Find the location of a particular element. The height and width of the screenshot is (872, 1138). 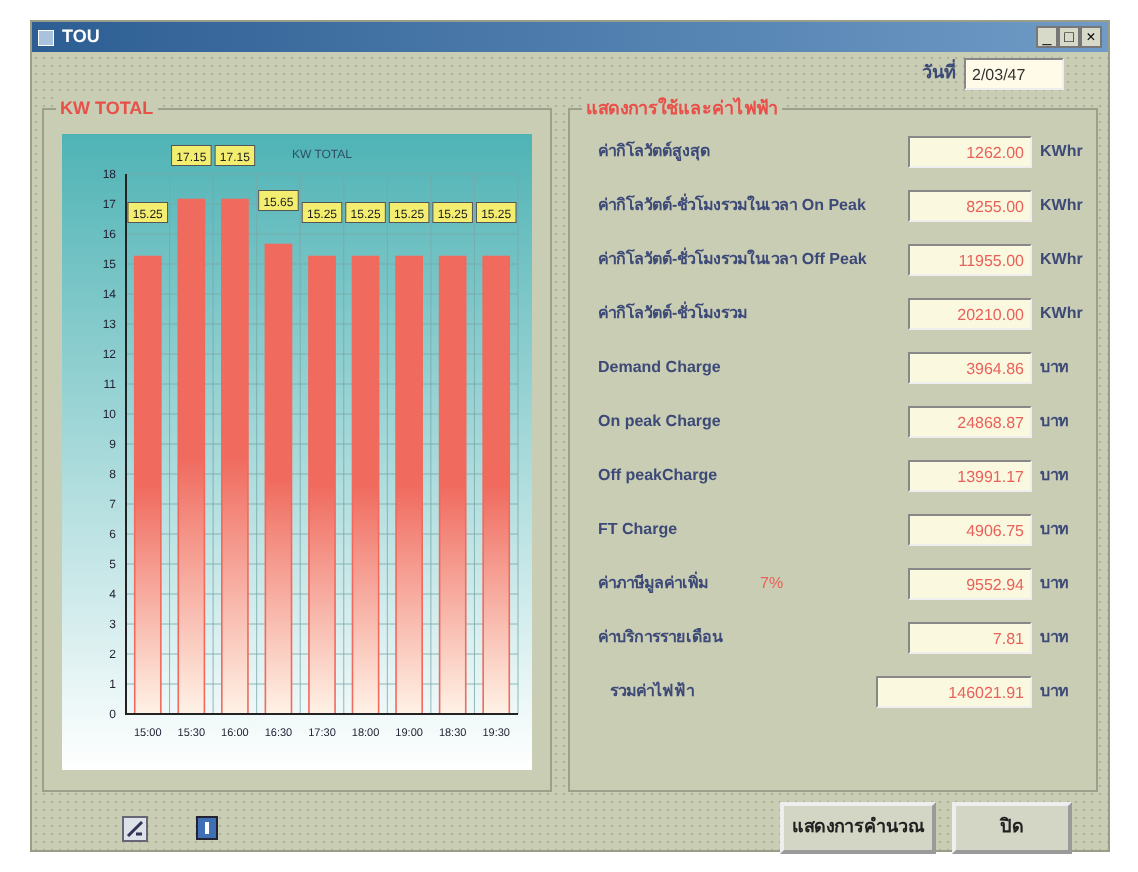

app-icon is located at coordinates (46, 37).